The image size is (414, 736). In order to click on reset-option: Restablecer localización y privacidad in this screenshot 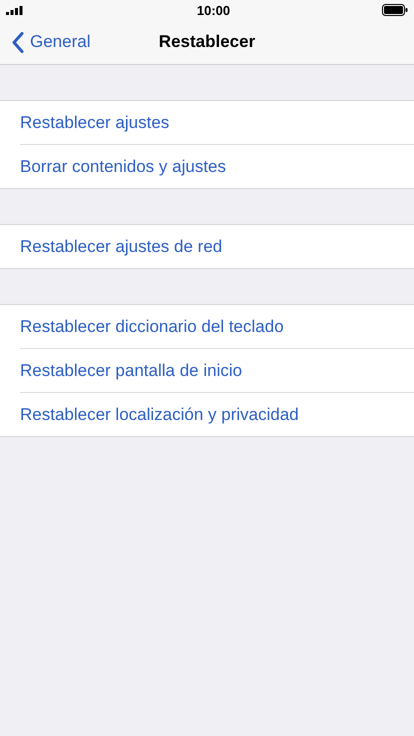, I will do `click(217, 414)`.